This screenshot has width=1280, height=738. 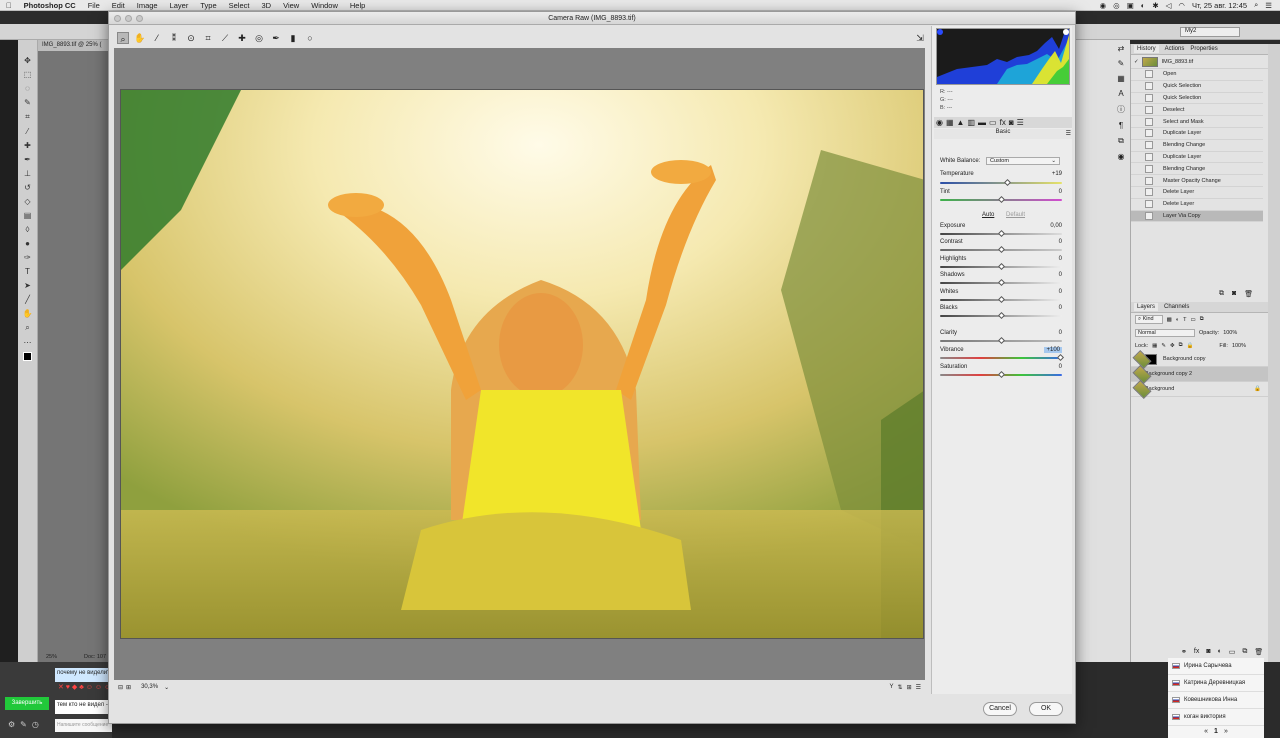 What do you see at coordinates (174, 38) in the screenshot?
I see `color-sampler-icon: ⁑` at bounding box center [174, 38].